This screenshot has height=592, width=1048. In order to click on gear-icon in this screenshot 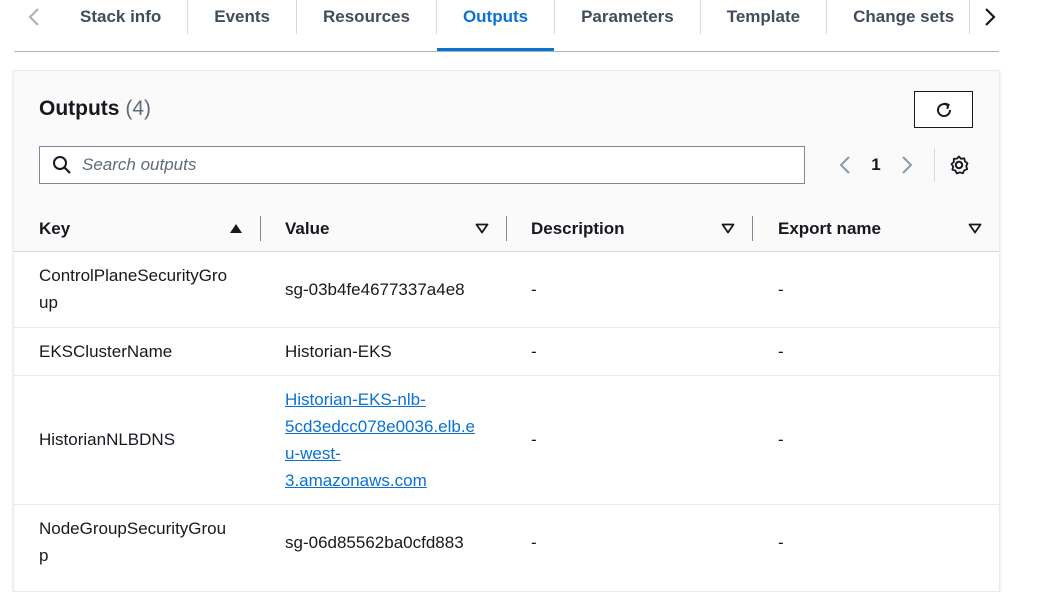, I will do `click(959, 165)`.